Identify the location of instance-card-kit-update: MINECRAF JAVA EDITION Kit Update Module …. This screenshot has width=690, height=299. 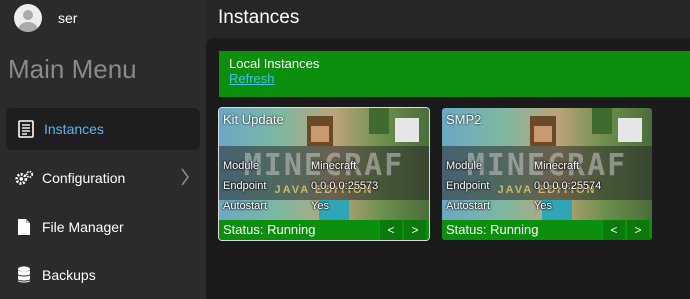
(324, 174).